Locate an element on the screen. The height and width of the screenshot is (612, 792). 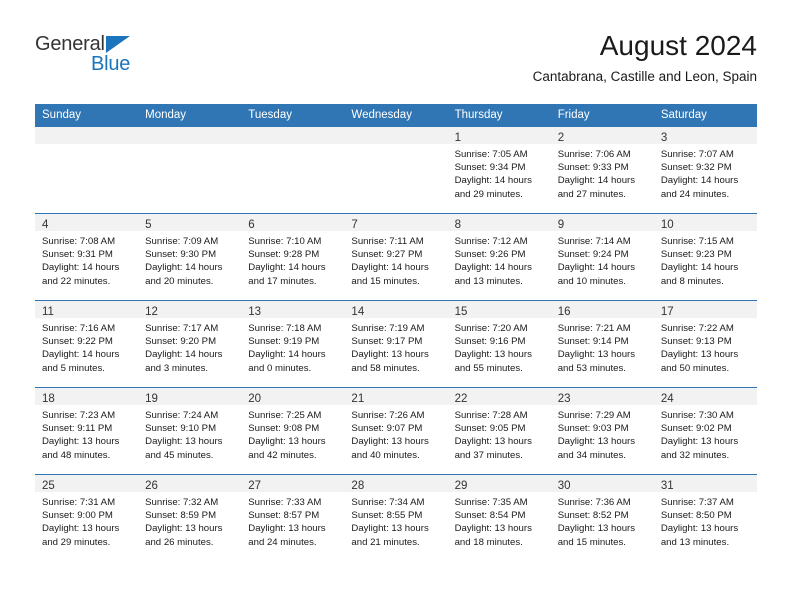
daylight-text: and 17 minutes. is located at coordinates (282, 281).